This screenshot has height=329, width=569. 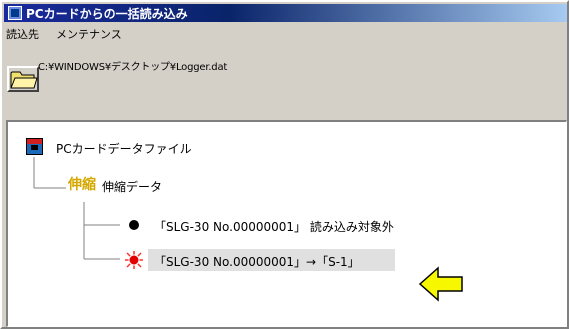 What do you see at coordinates (274, 226) in the screenshot?
I see `tree-item-excluded: 「SLG-30 No.00000001」 読み込み対象外` at bounding box center [274, 226].